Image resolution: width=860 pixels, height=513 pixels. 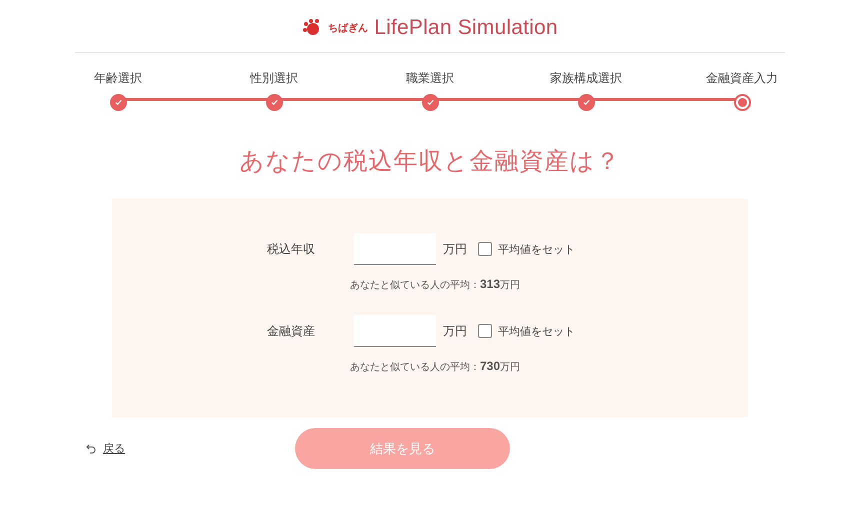 I want to click on step-label: 年齢選択, so click(x=118, y=78).